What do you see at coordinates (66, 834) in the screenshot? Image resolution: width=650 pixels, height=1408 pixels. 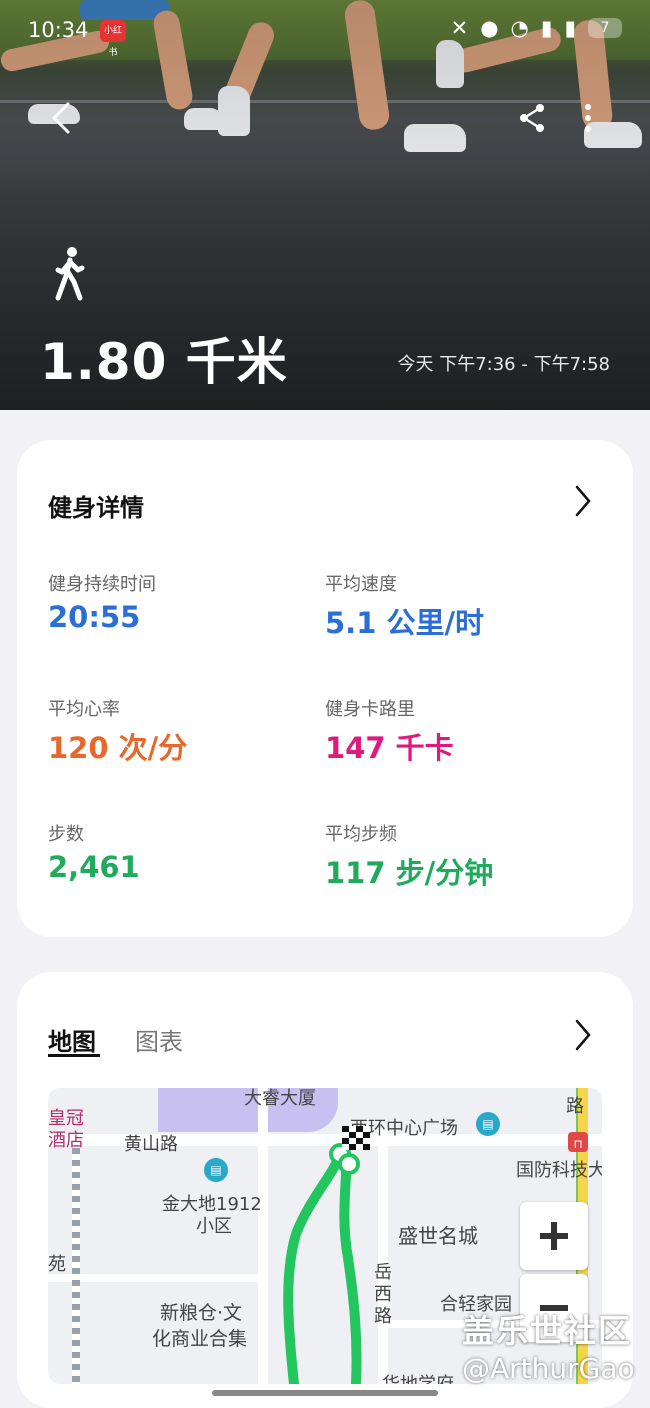 I see `steps-label: 步数` at bounding box center [66, 834].